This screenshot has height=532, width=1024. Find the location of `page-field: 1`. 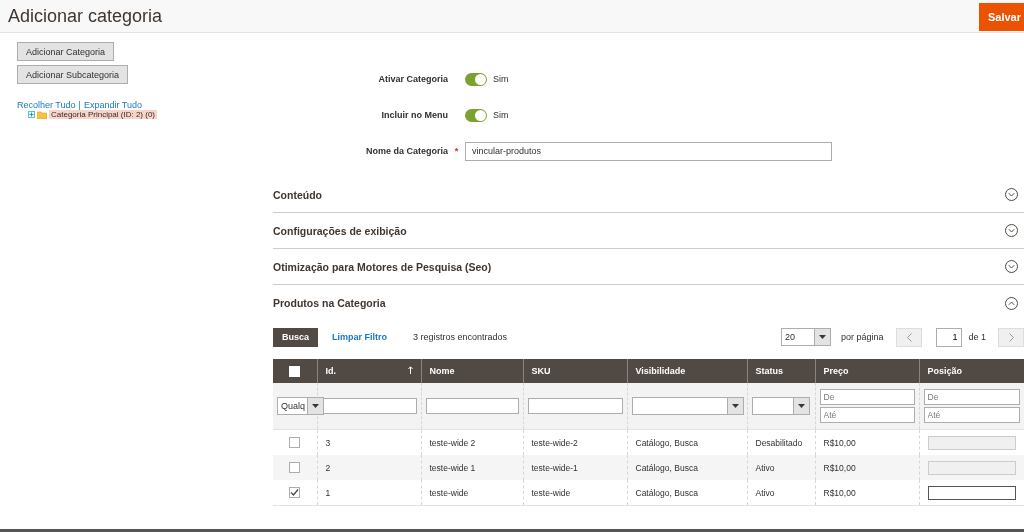

page-field: 1 is located at coordinates (949, 337).